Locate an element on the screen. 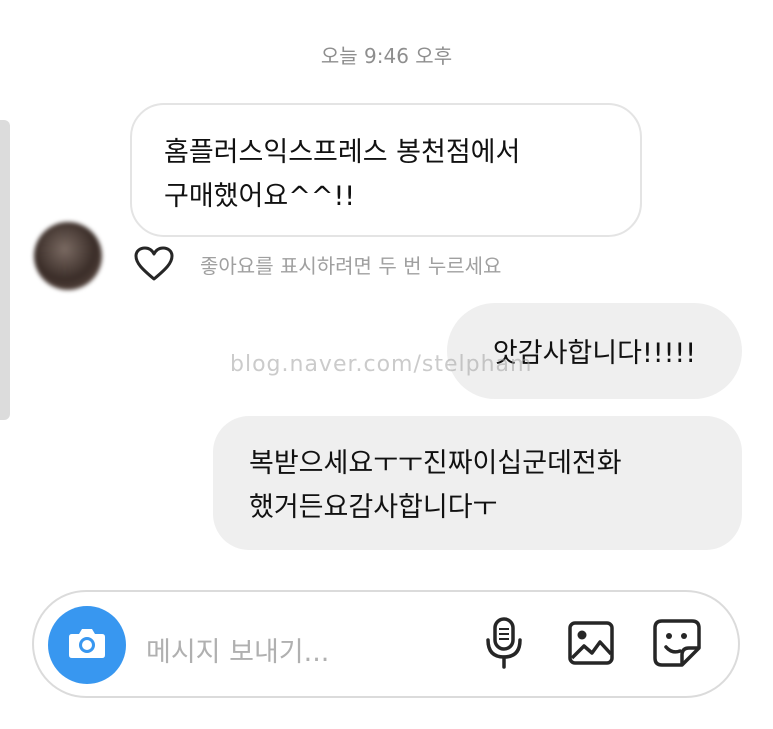 This screenshot has height=729, width=773. gallery-button is located at coordinates (591, 645).